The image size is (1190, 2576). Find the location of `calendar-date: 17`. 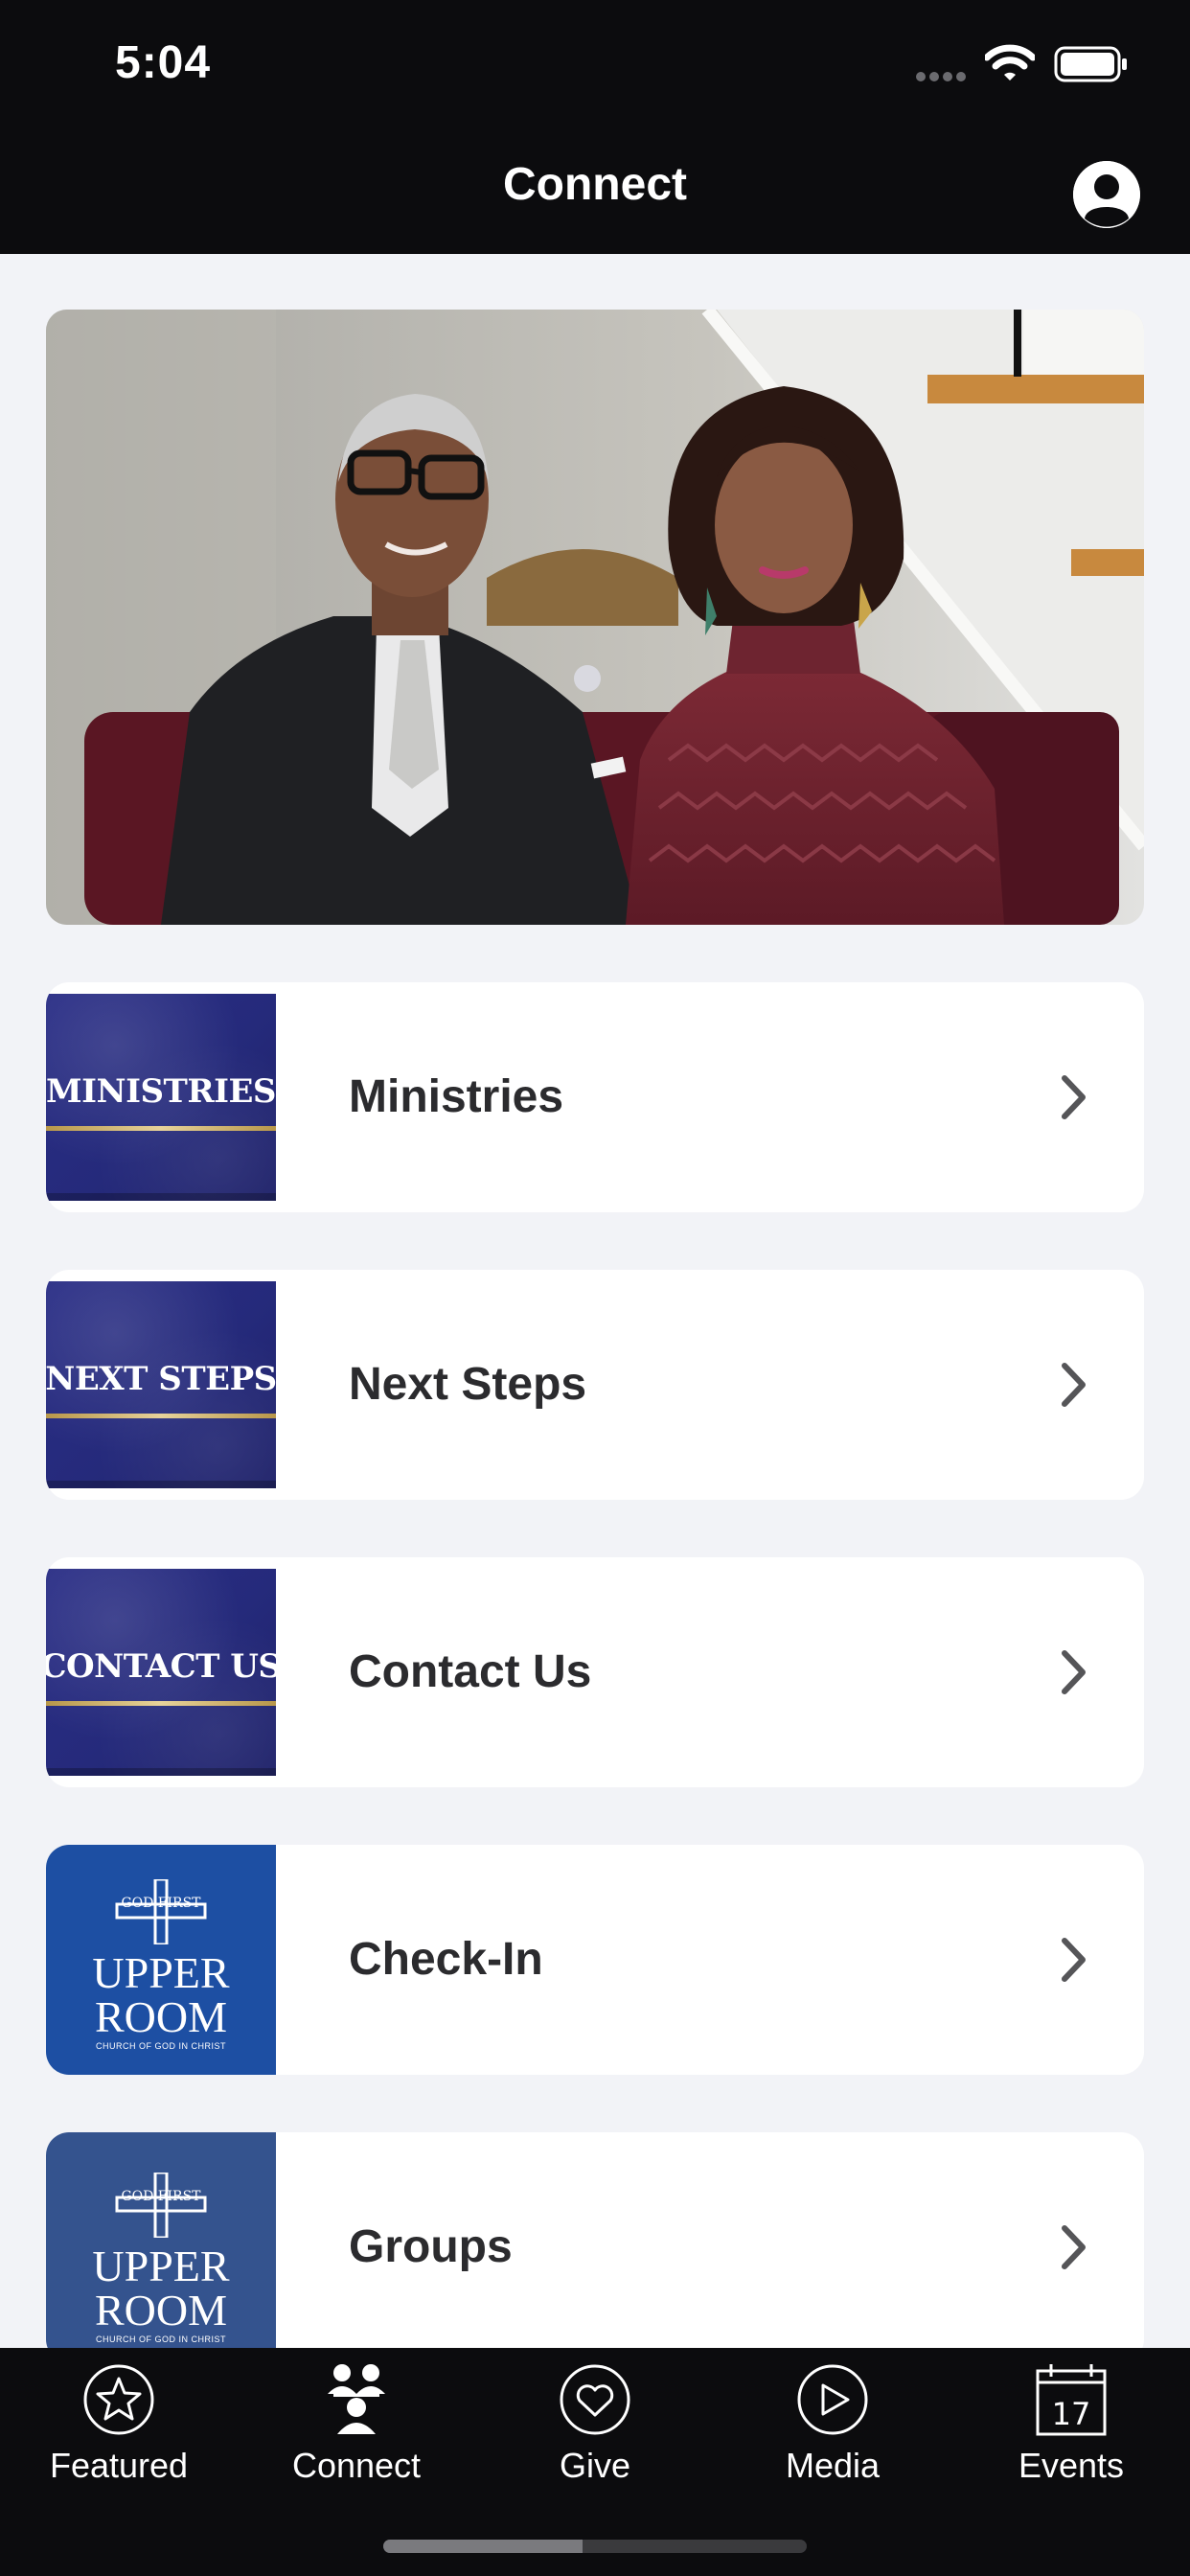

calendar-date: 17 is located at coordinates (1071, 2414).